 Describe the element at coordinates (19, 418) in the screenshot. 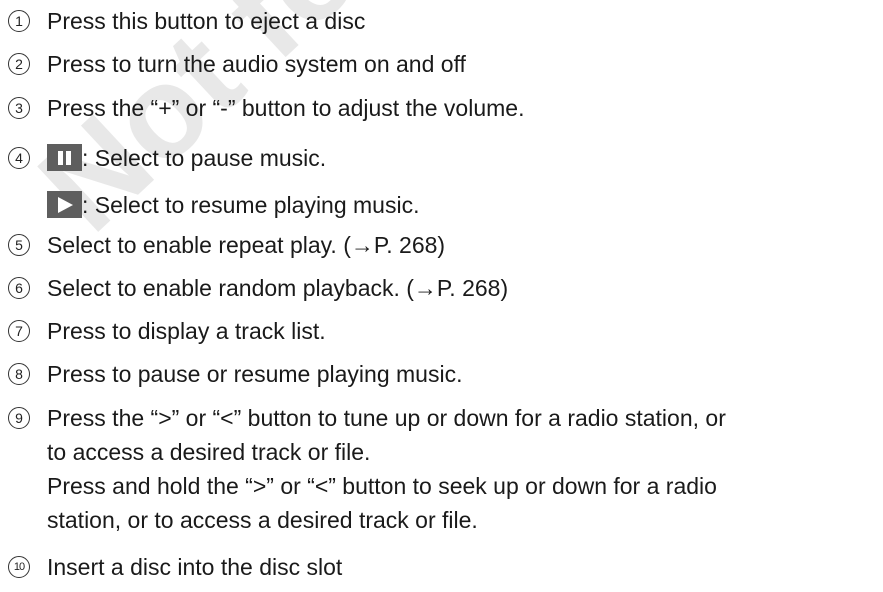

I see `item-number: 9` at that location.